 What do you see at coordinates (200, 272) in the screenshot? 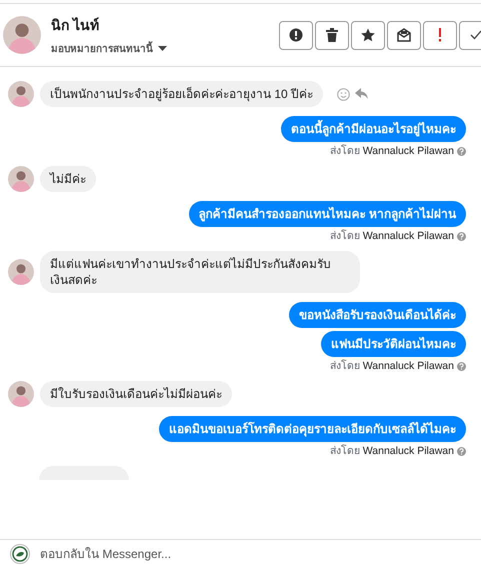
I see `message-bubble: มีแต่แฟนค่ะเขาทำงานประจำค่ะแต่ไม่มีประกันสังคมรับเงินสดค่ะ` at bounding box center [200, 272].